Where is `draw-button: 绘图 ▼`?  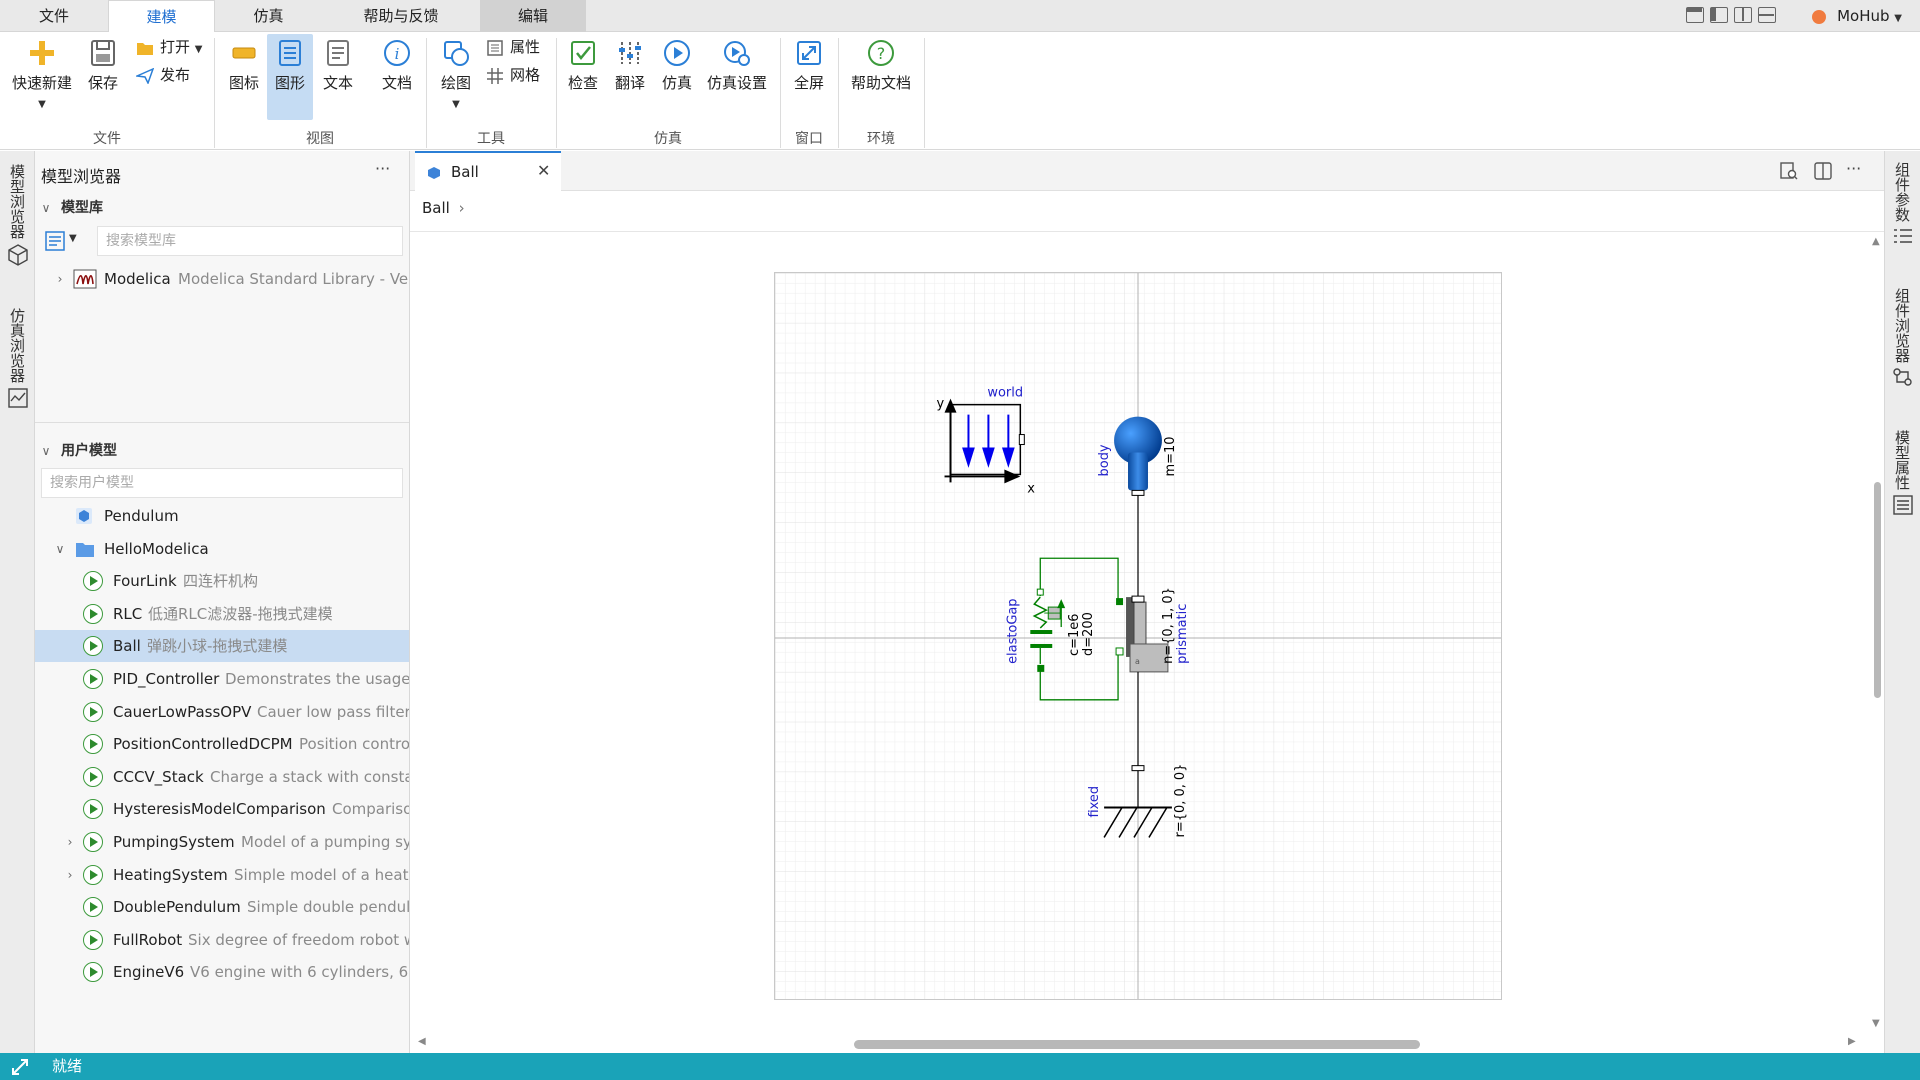
draw-button: 绘图 ▼ is located at coordinates (456, 78).